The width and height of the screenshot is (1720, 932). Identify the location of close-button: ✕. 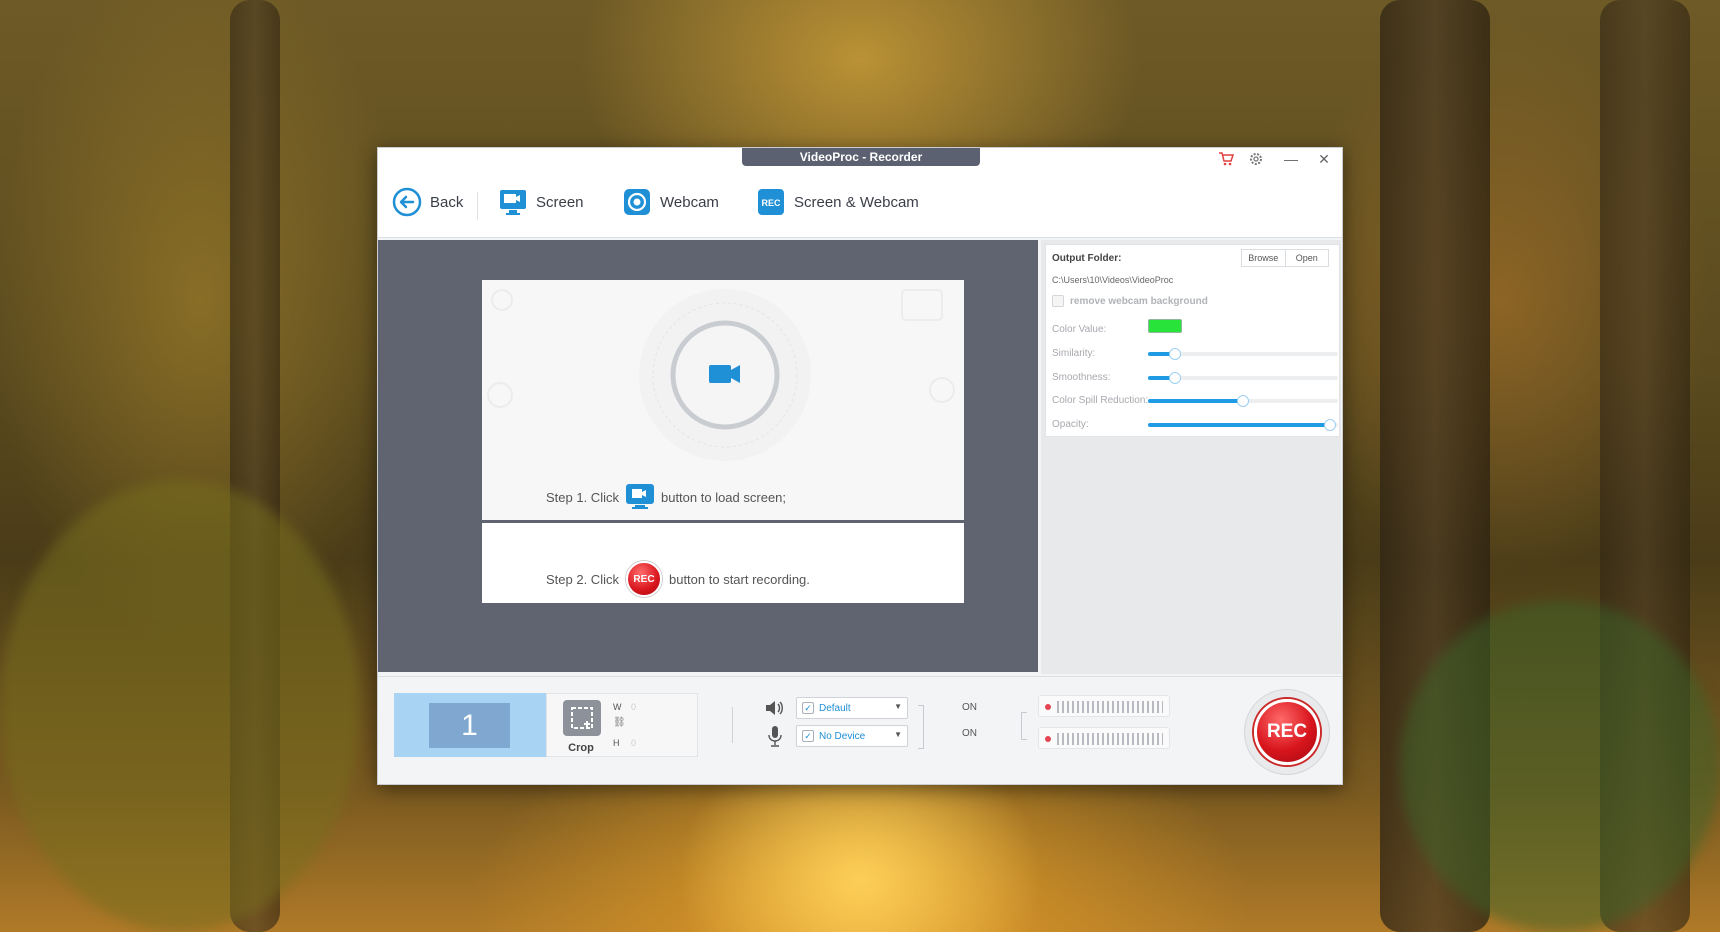
(1324, 159).